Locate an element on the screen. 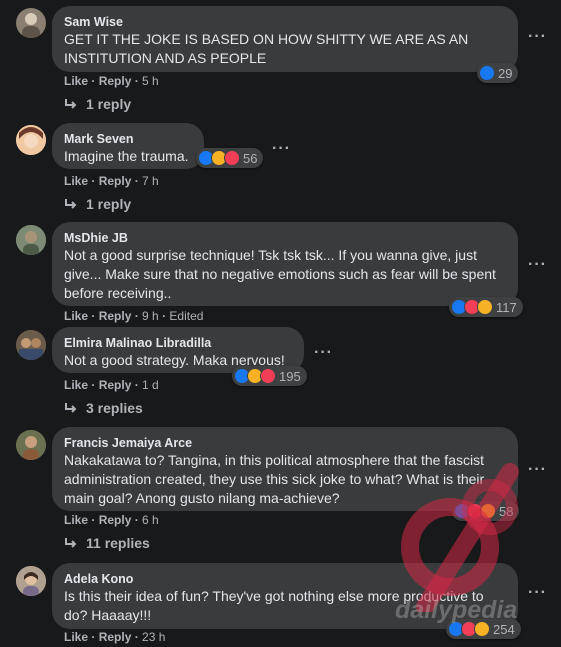  view-replies-link: 3 replies is located at coordinates (103, 408).